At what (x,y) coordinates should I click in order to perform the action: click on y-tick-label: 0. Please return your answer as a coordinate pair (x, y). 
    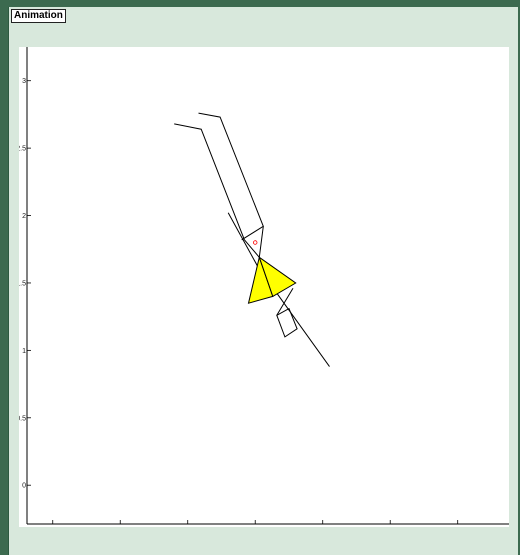
    Looking at the image, I should click on (24, 486).